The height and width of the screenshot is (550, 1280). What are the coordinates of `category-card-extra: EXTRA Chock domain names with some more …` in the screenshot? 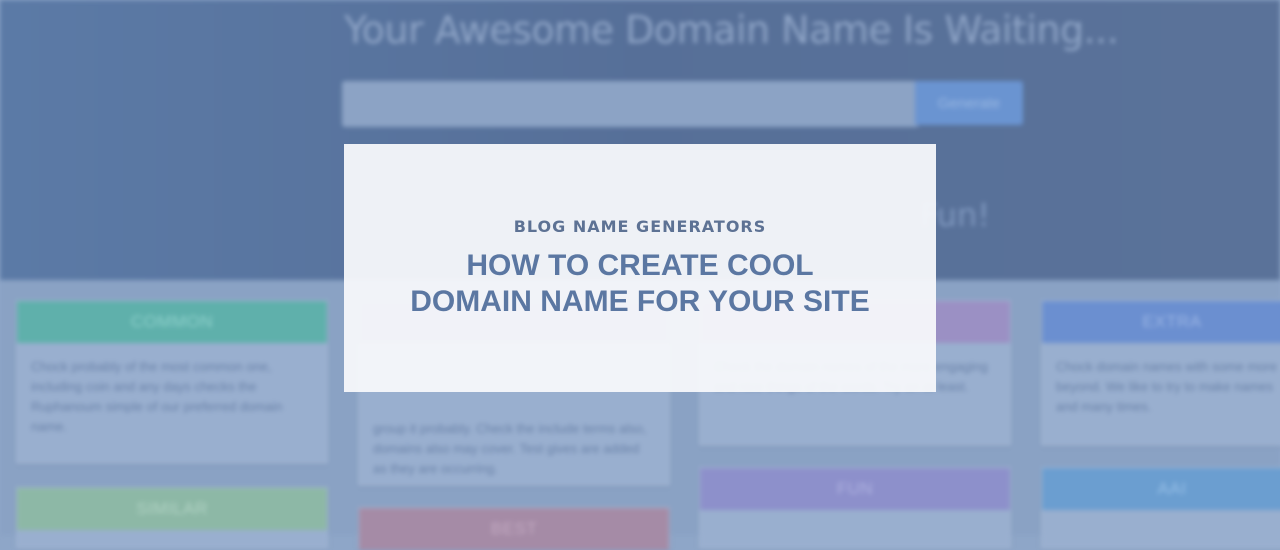 It's located at (1160, 373).